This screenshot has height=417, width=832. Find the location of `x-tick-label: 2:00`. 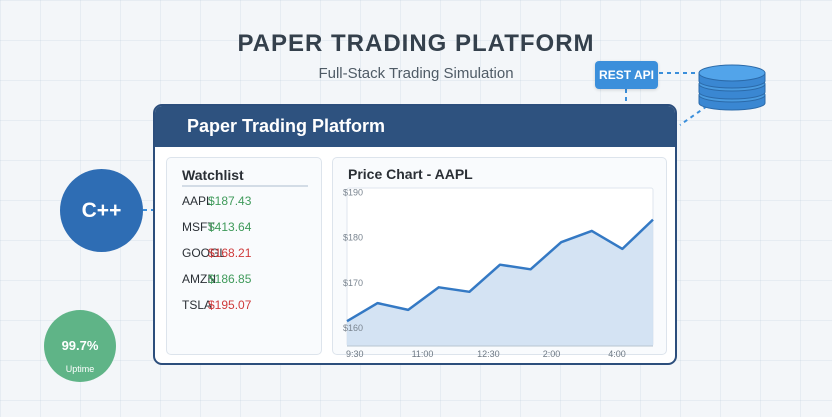

x-tick-label: 2:00 is located at coordinates (552, 354).